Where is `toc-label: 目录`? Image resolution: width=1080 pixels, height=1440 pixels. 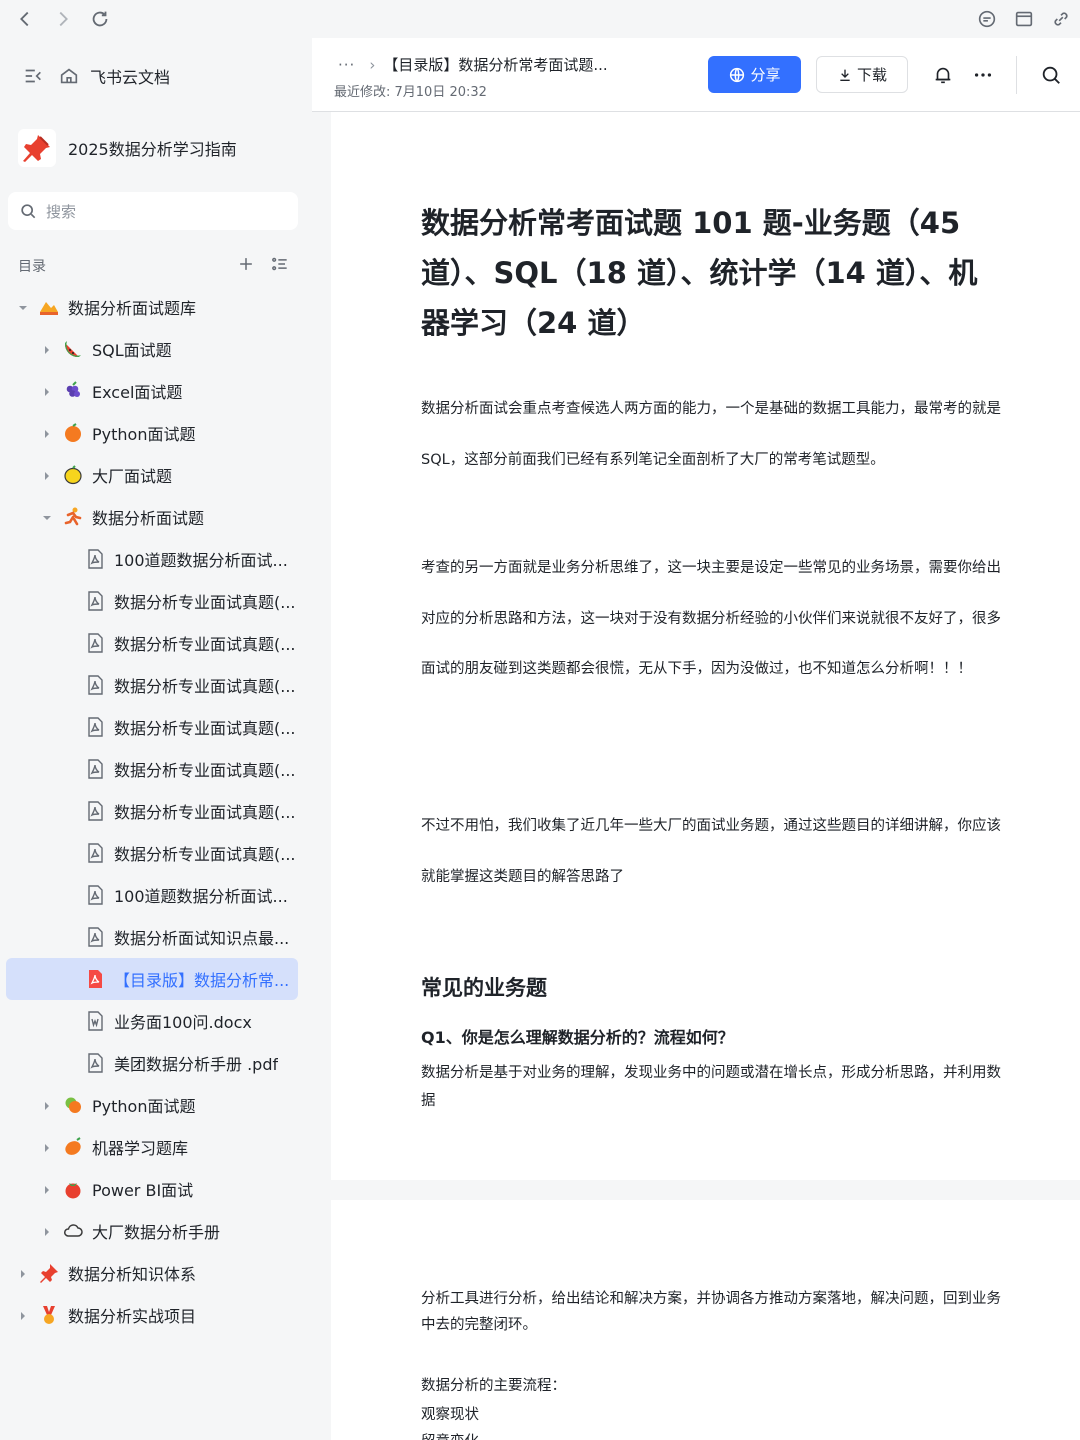 toc-label: 目录 is located at coordinates (32, 267).